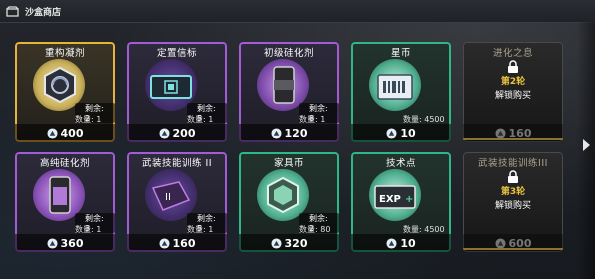 The image size is (595, 279). I want to click on item-name: 武装技能训练III, so click(513, 163).